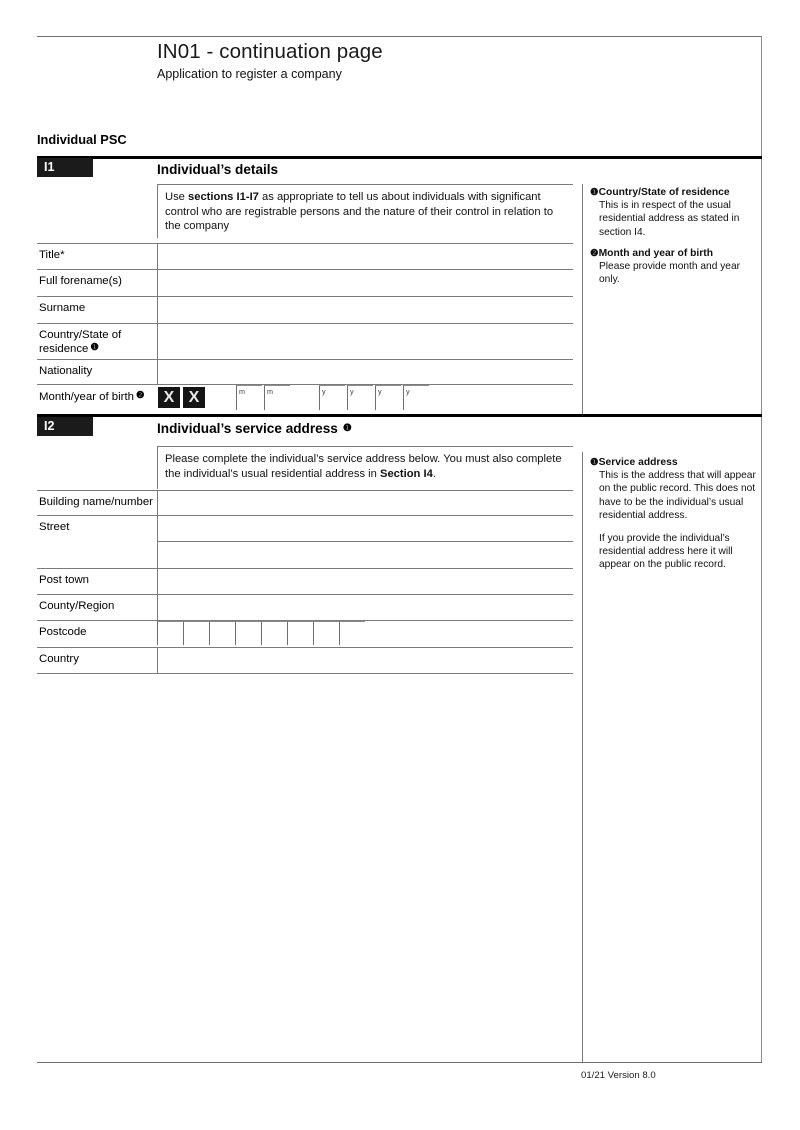 The height and width of the screenshot is (1130, 800). What do you see at coordinates (277, 397) in the screenshot?
I see `dob-month-cell-2: m` at bounding box center [277, 397].